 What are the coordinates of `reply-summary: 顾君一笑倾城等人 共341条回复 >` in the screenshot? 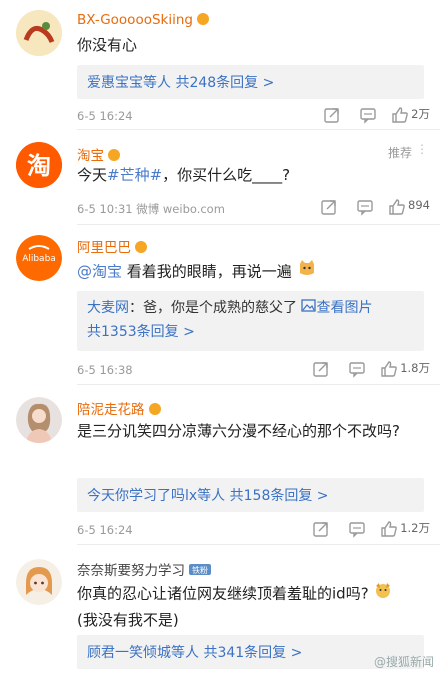 It's located at (250, 652).